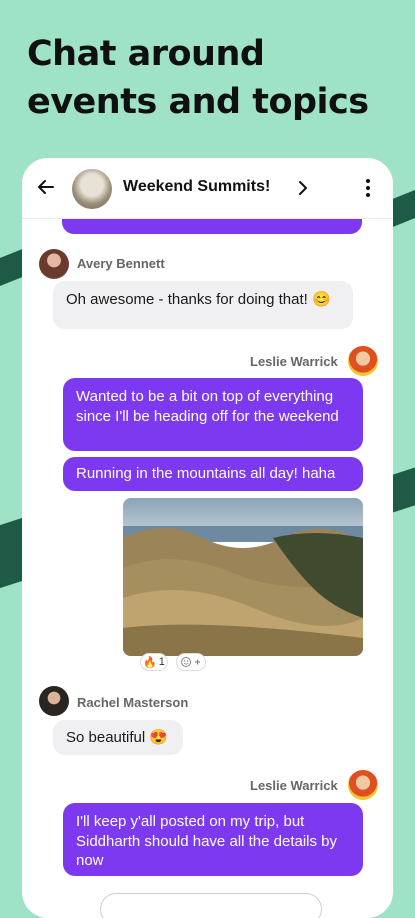 The image size is (415, 918). What do you see at coordinates (303, 188) in the screenshot?
I see `chevron-right-icon` at bounding box center [303, 188].